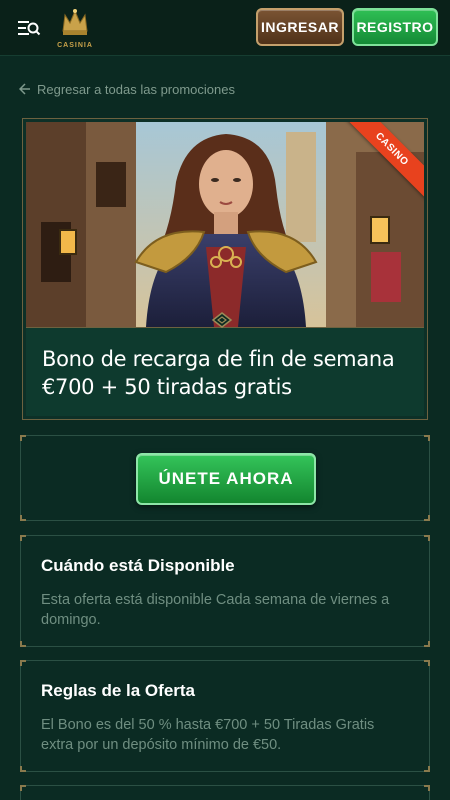 This screenshot has width=450, height=800. I want to click on register-button: REGISTRO, so click(395, 27).